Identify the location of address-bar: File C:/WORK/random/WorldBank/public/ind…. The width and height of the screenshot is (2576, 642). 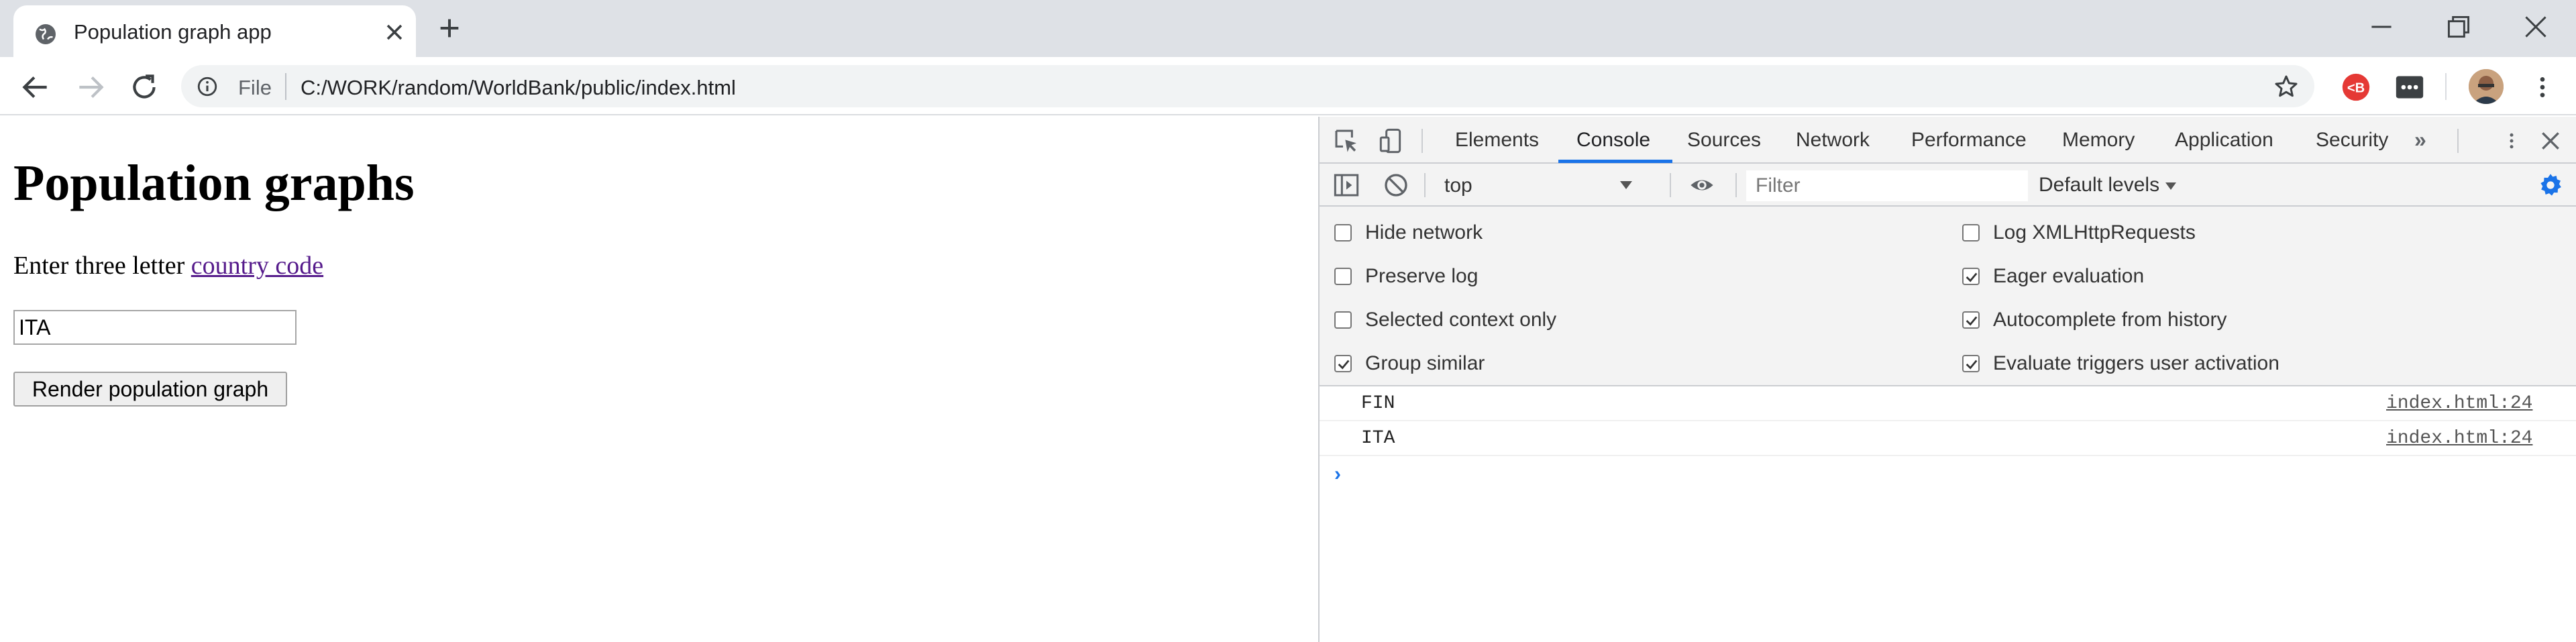
(1247, 86).